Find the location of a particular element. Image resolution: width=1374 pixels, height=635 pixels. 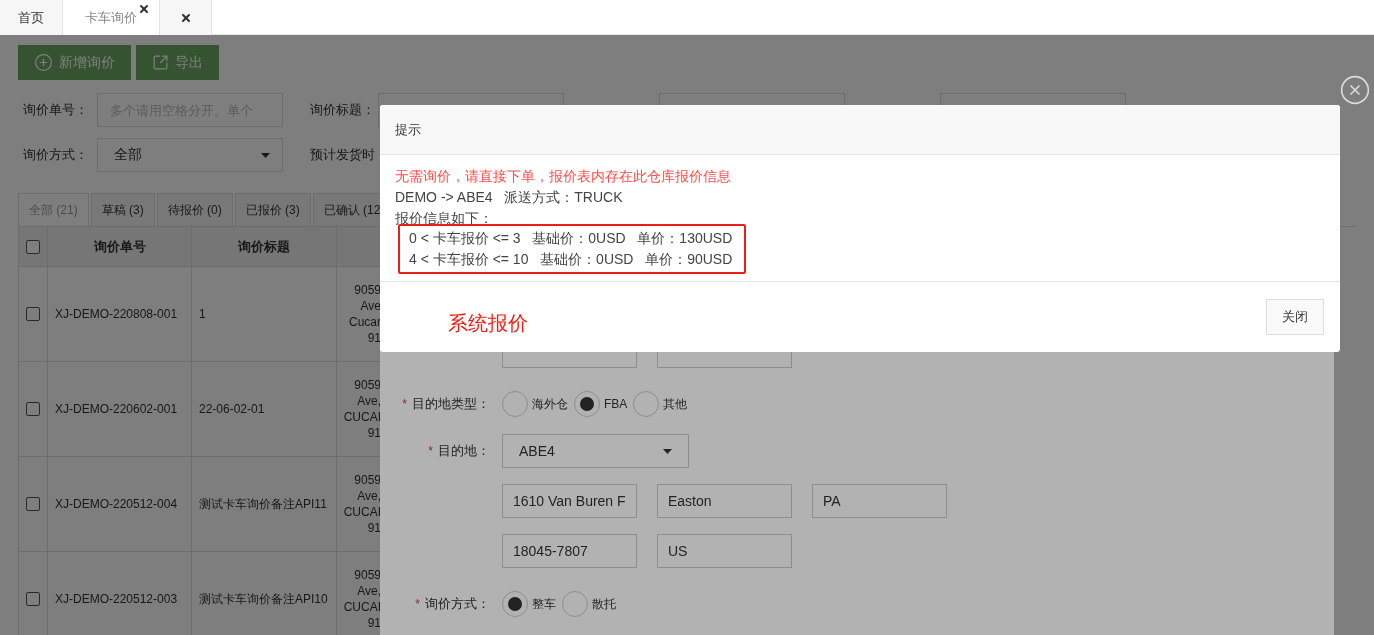

status-tab: 草稿 (3) is located at coordinates (122, 209).